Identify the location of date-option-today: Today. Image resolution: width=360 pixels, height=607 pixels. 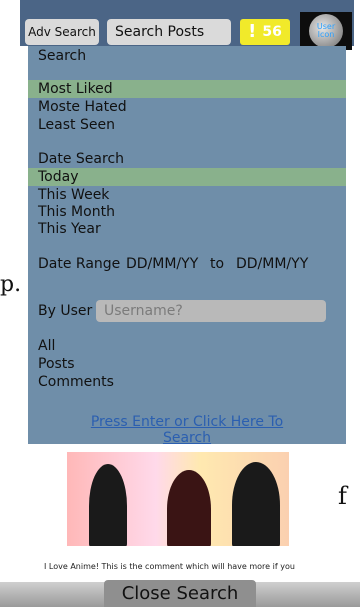
(187, 177).